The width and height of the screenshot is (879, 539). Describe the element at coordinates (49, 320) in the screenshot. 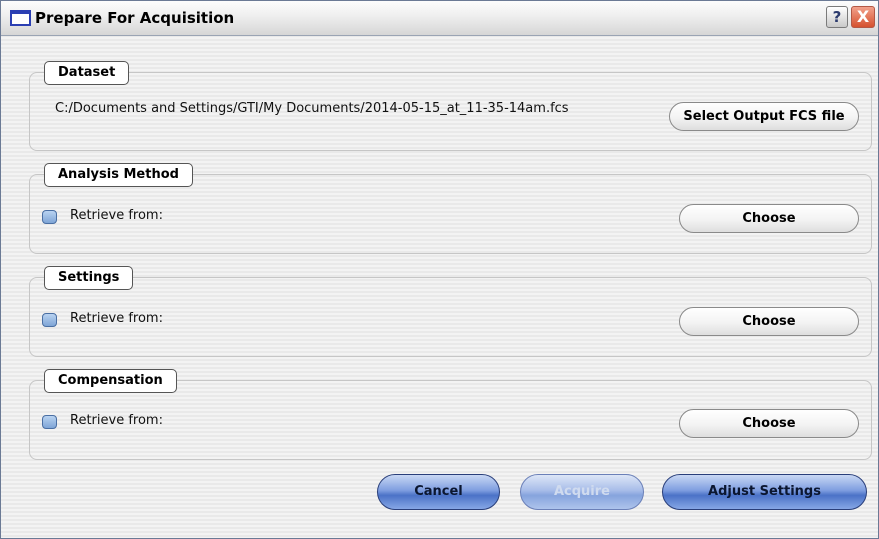

I see `settings-retrieve-checkbox` at that location.